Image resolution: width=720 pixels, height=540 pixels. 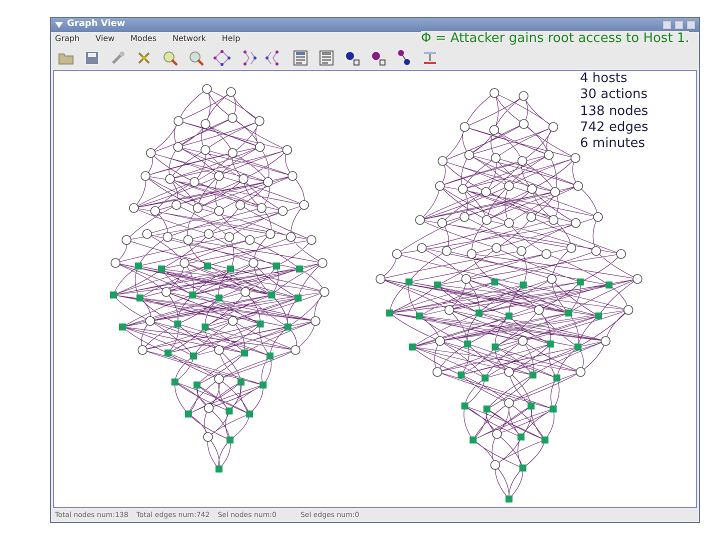 I want to click on window-title: Graph View, so click(x=96, y=25).